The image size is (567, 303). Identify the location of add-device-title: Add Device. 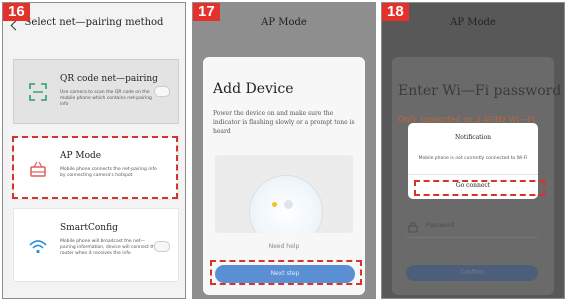
(253, 89).